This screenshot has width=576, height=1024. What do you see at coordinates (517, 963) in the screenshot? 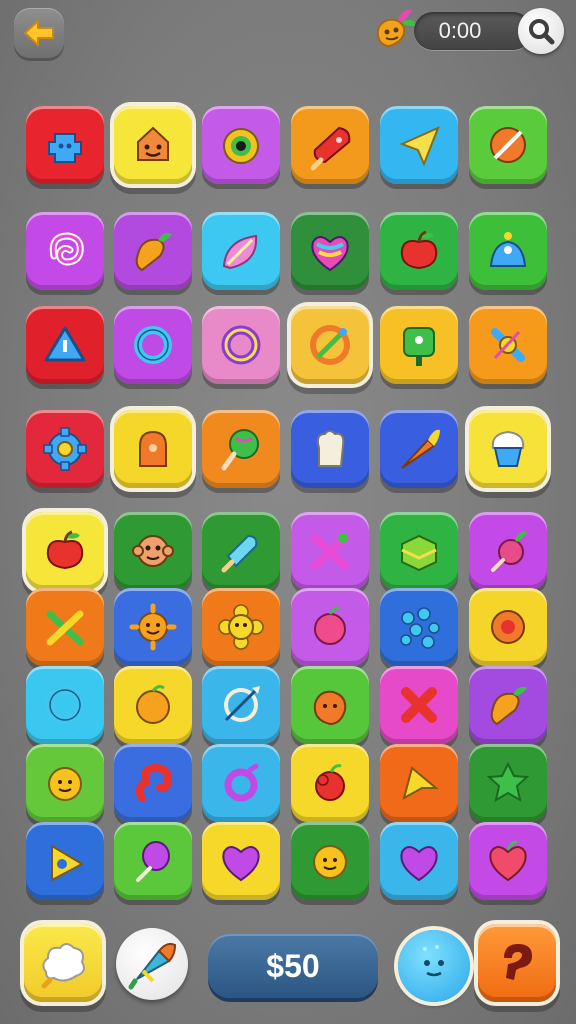
I see `question-swirl-button` at bounding box center [517, 963].